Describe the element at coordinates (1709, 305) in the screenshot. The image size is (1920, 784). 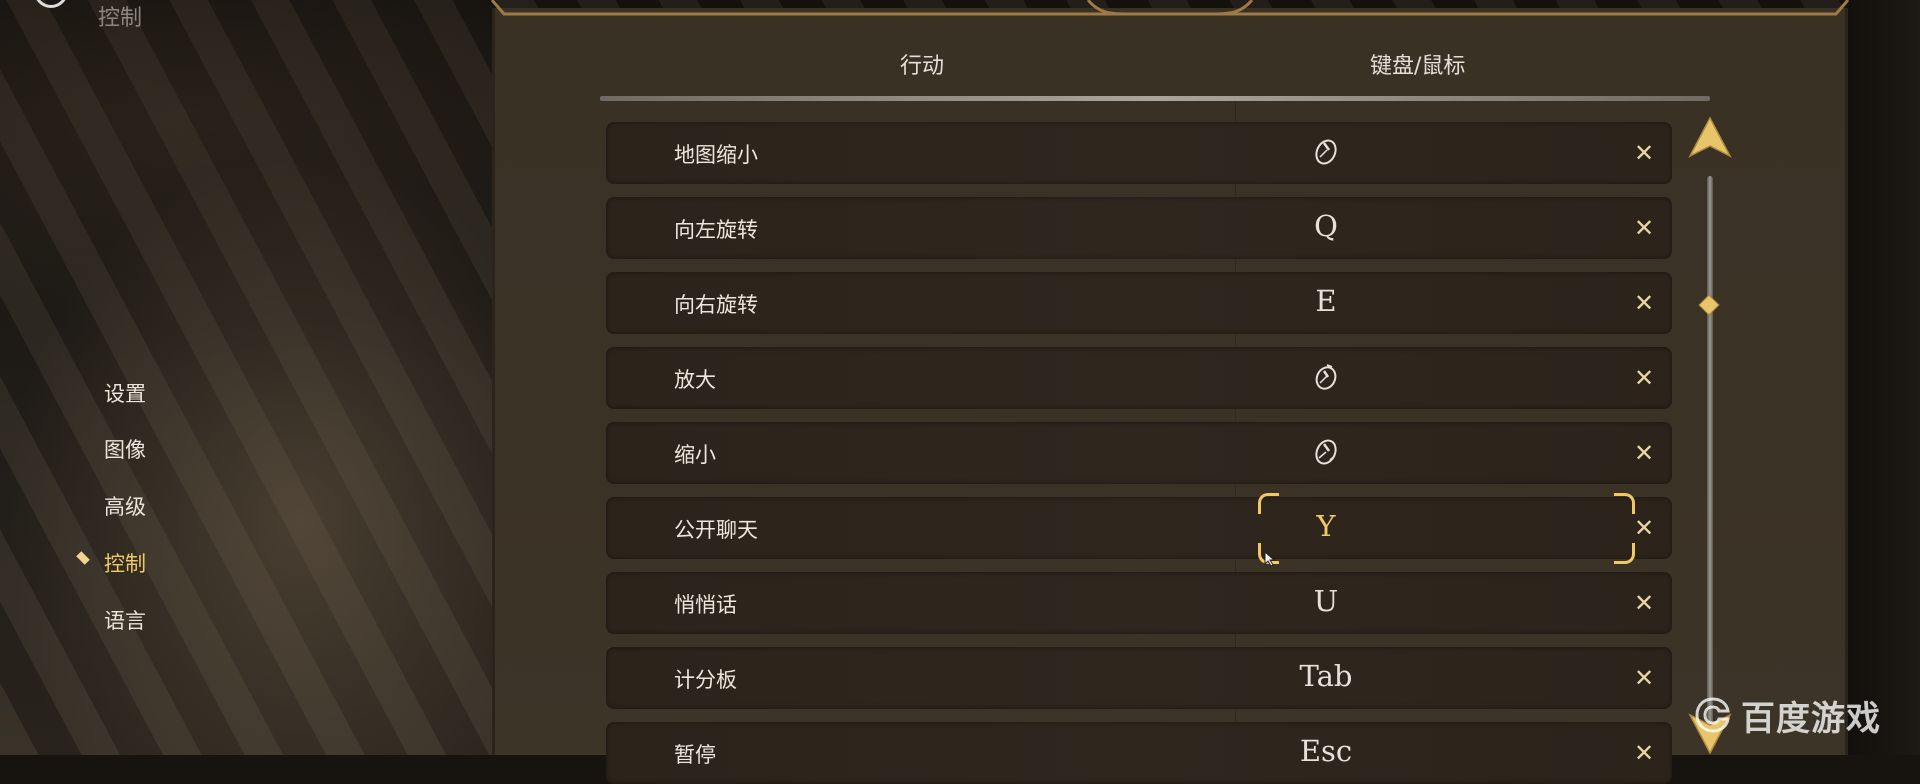
I see `scrollbar-thumb` at that location.